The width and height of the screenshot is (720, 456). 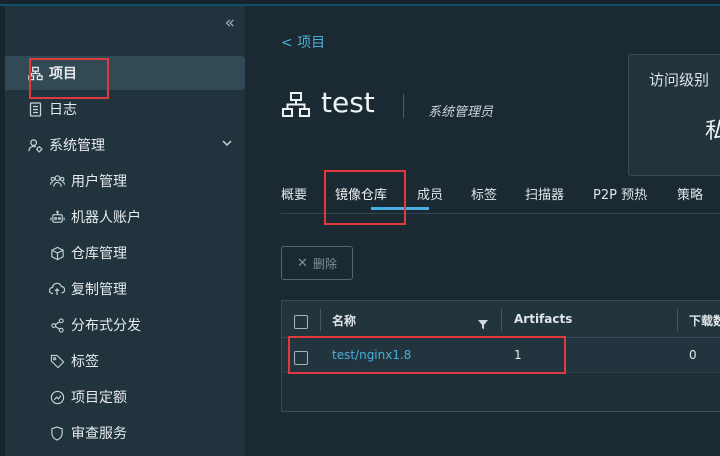 What do you see at coordinates (57, 325) in the screenshot?
I see `share-icon` at bounding box center [57, 325].